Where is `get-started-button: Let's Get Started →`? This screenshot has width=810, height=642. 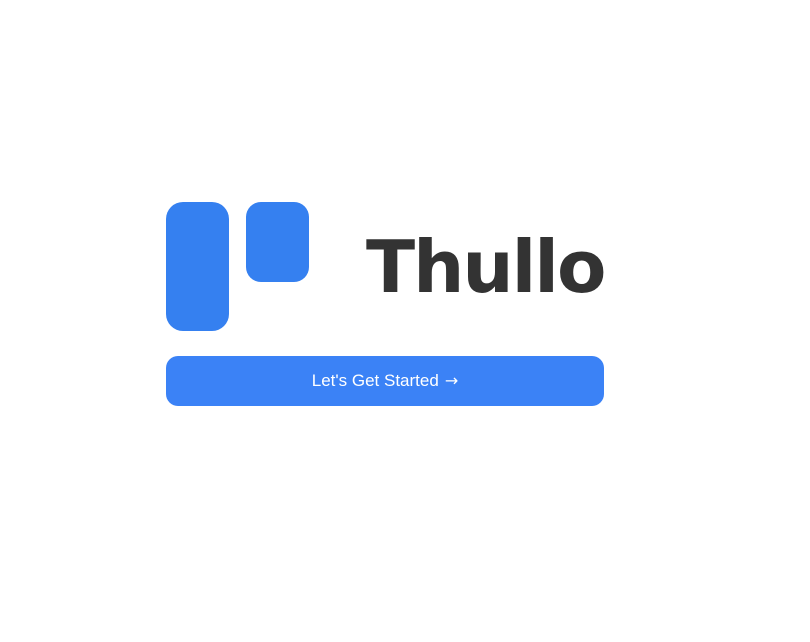 get-started-button: Let's Get Started → is located at coordinates (385, 381).